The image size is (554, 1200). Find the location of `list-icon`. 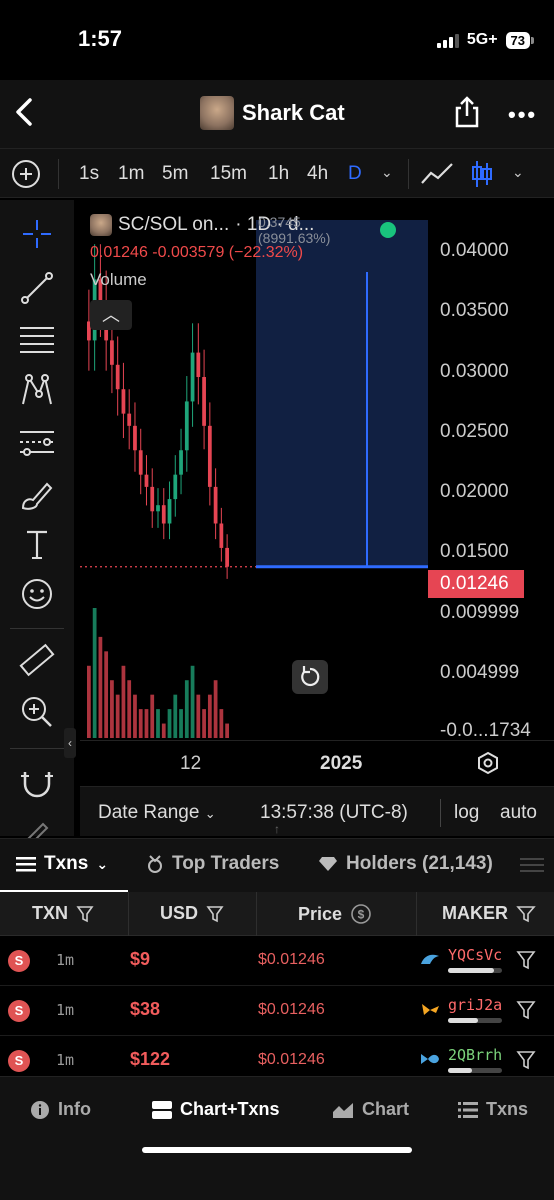

list-icon is located at coordinates (26, 864).